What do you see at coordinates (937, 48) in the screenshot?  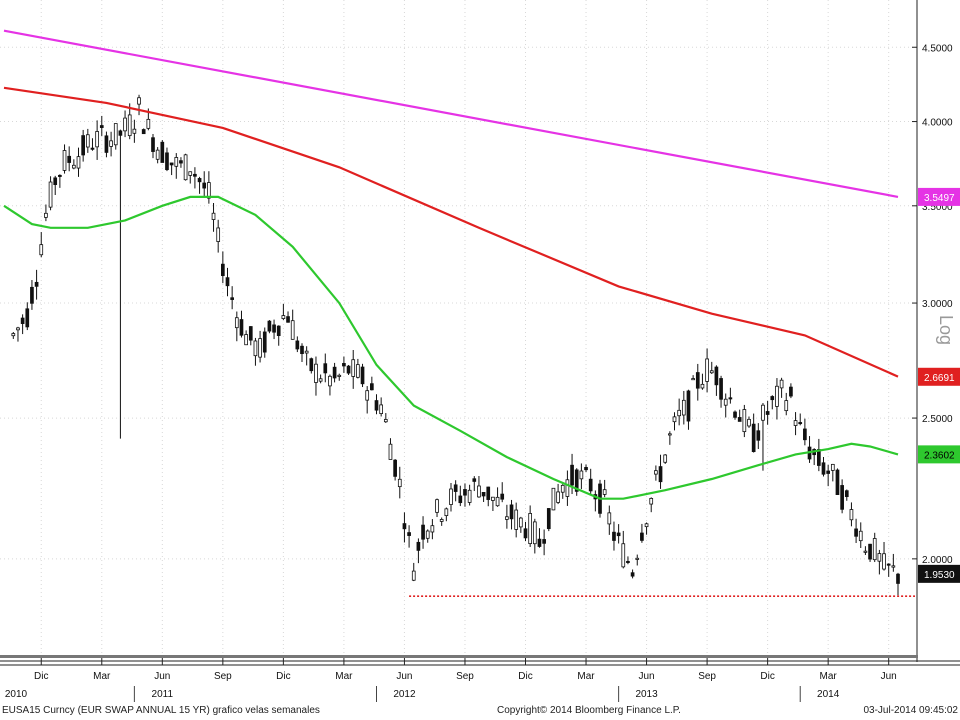 I see `y-tick-label: 4.5000` at bounding box center [937, 48].